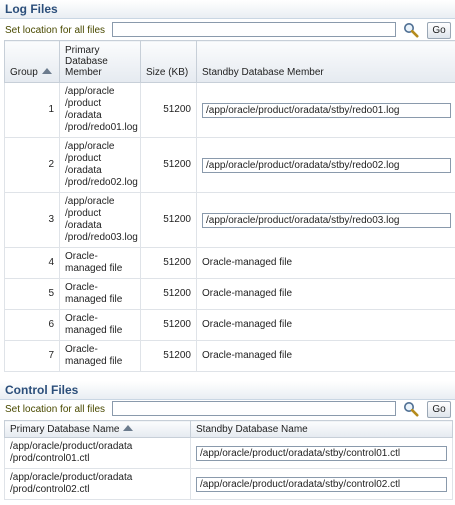 The image size is (455, 505). I want to click on group-cell: 6, so click(32, 325).